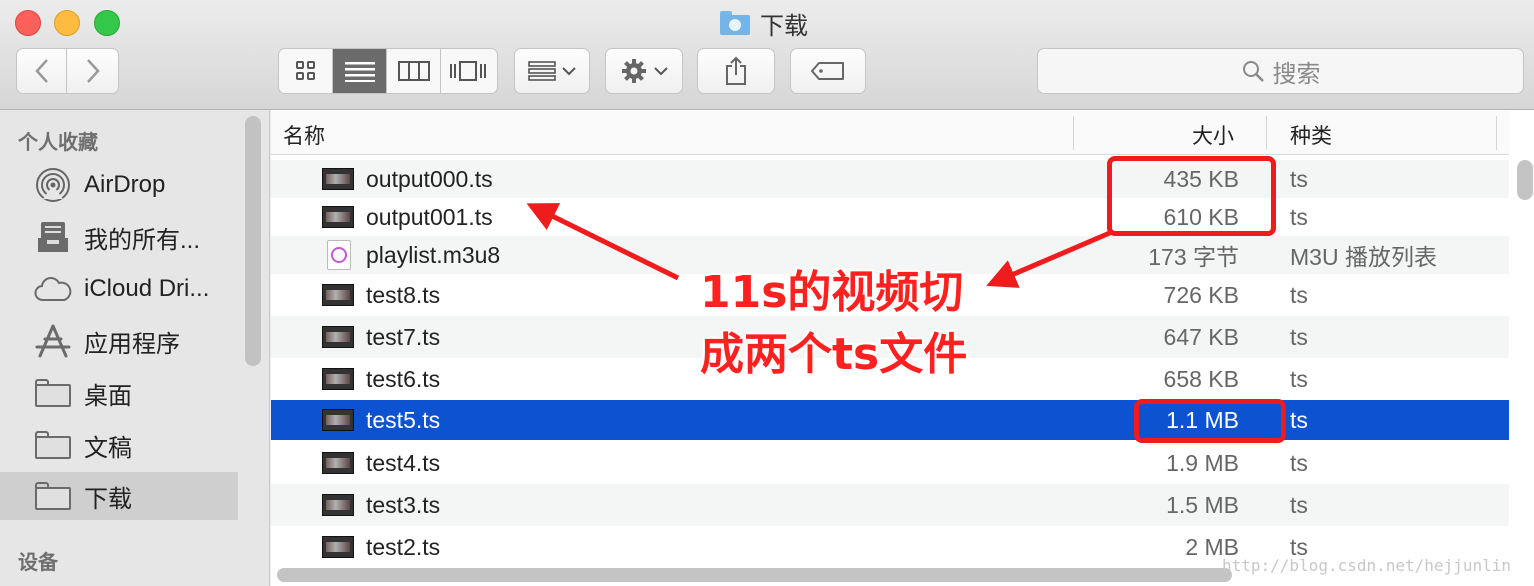 Image resolution: width=1534 pixels, height=586 pixels. Describe the element at coordinates (1366, 565) in the screenshot. I see `watermark: http://blog.csdn.net/hejjunlin` at that location.